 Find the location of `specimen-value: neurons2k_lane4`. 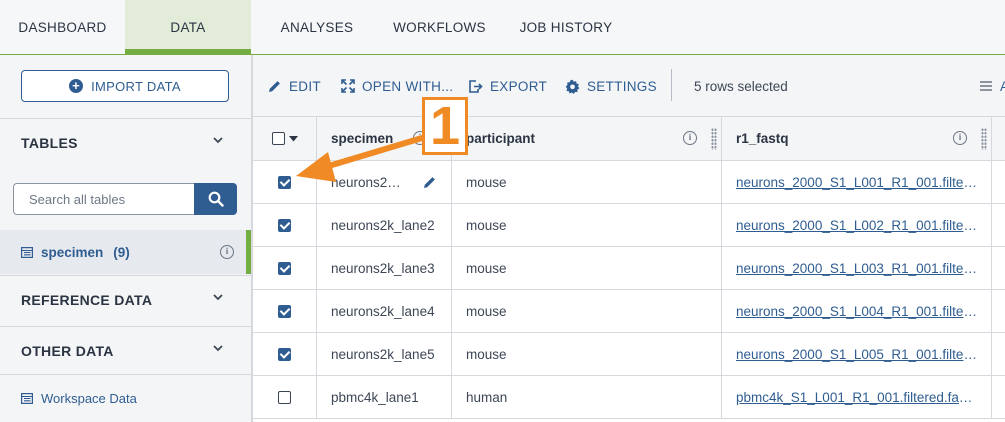

specimen-value: neurons2k_lane4 is located at coordinates (383, 311).